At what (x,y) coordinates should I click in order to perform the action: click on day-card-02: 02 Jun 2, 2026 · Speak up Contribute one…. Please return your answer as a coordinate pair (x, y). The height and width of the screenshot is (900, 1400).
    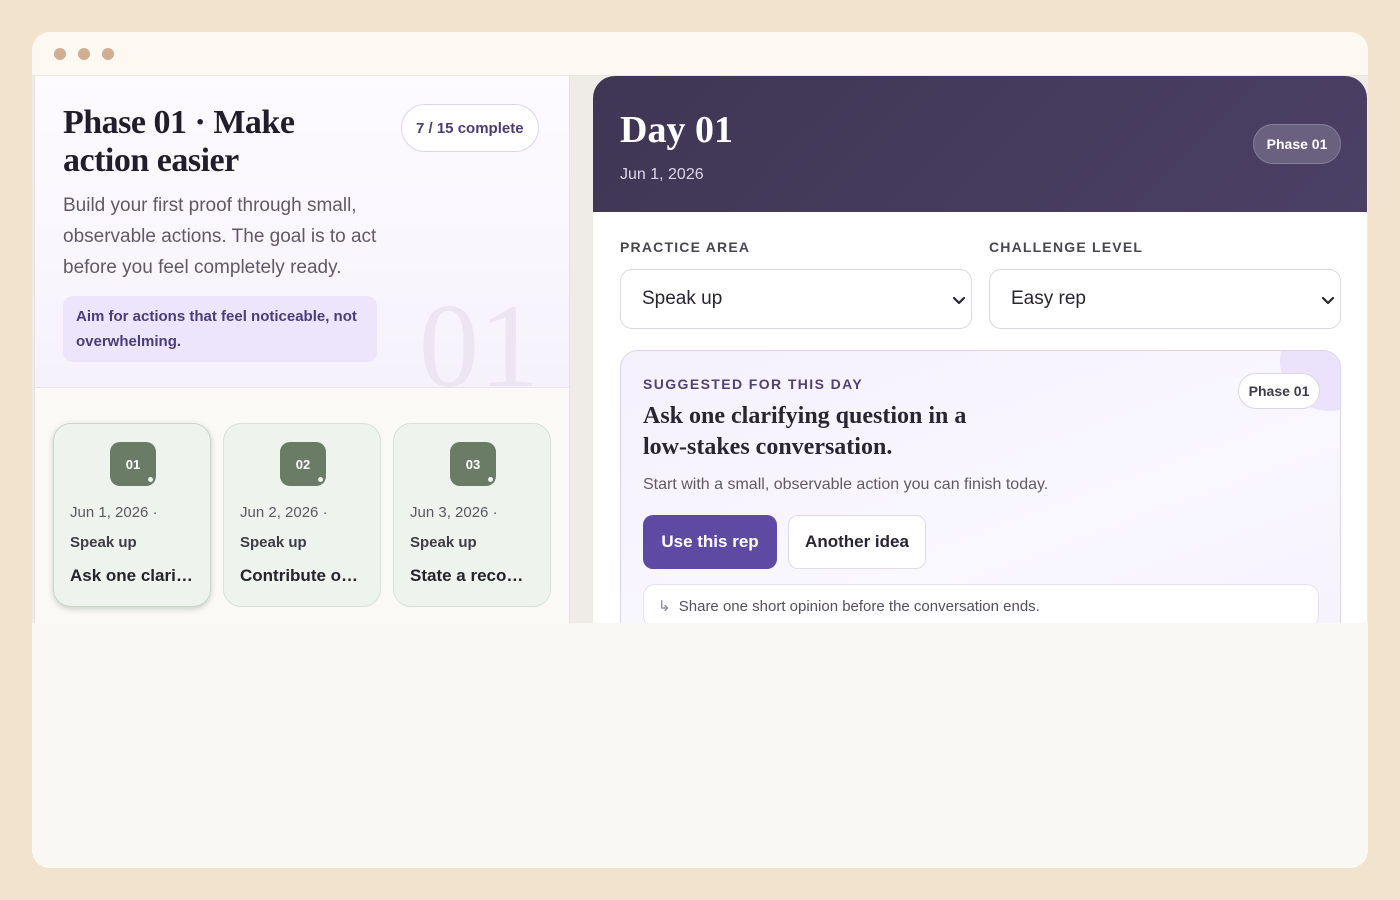
    Looking at the image, I should click on (302, 515).